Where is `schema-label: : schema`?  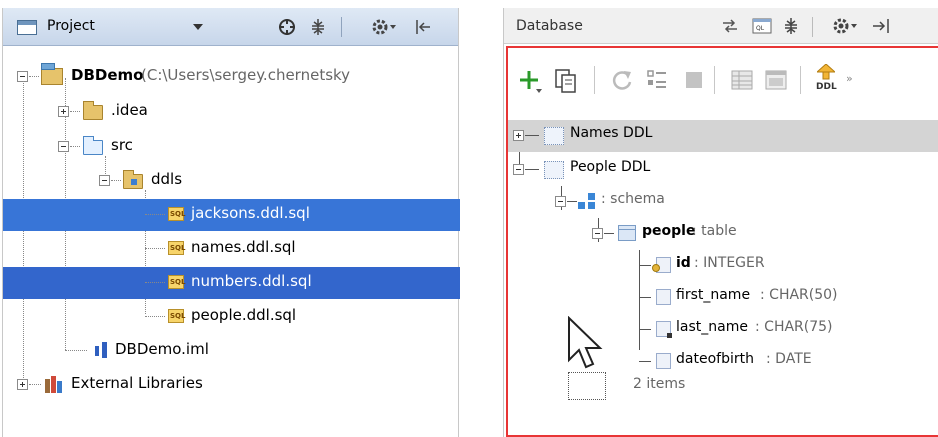
schema-label: : schema is located at coordinates (633, 199).